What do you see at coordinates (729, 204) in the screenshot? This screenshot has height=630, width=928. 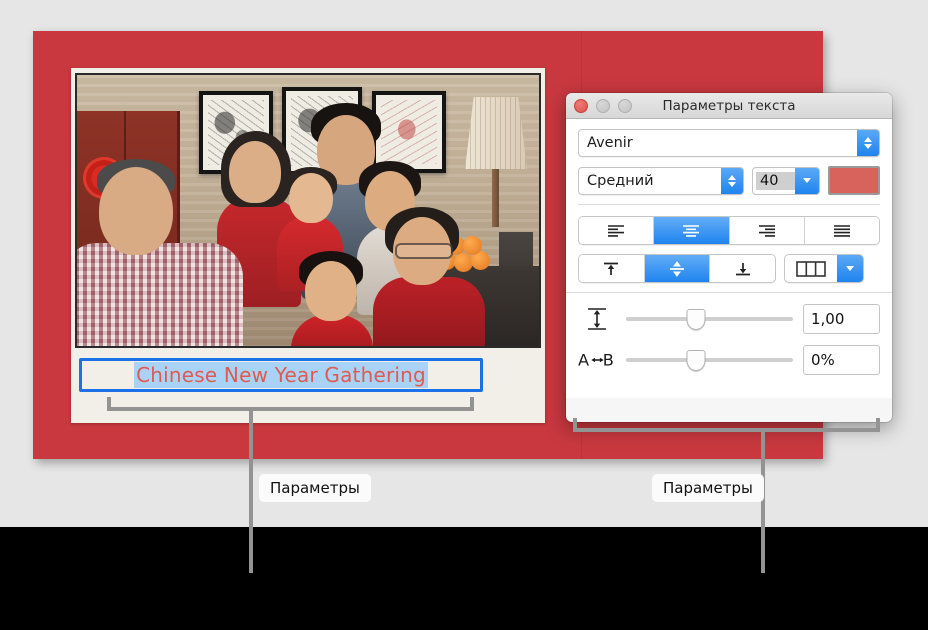 I see `section-divider` at bounding box center [729, 204].